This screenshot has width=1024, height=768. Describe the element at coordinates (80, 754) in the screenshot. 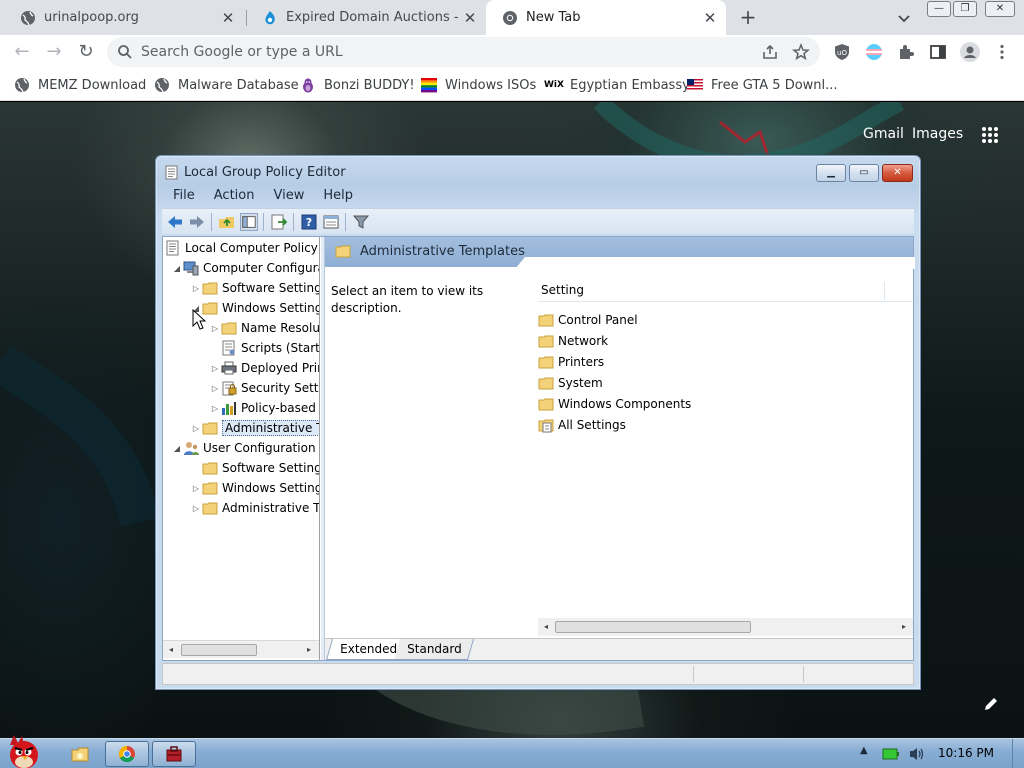

I see `taskbar-explorer` at that location.